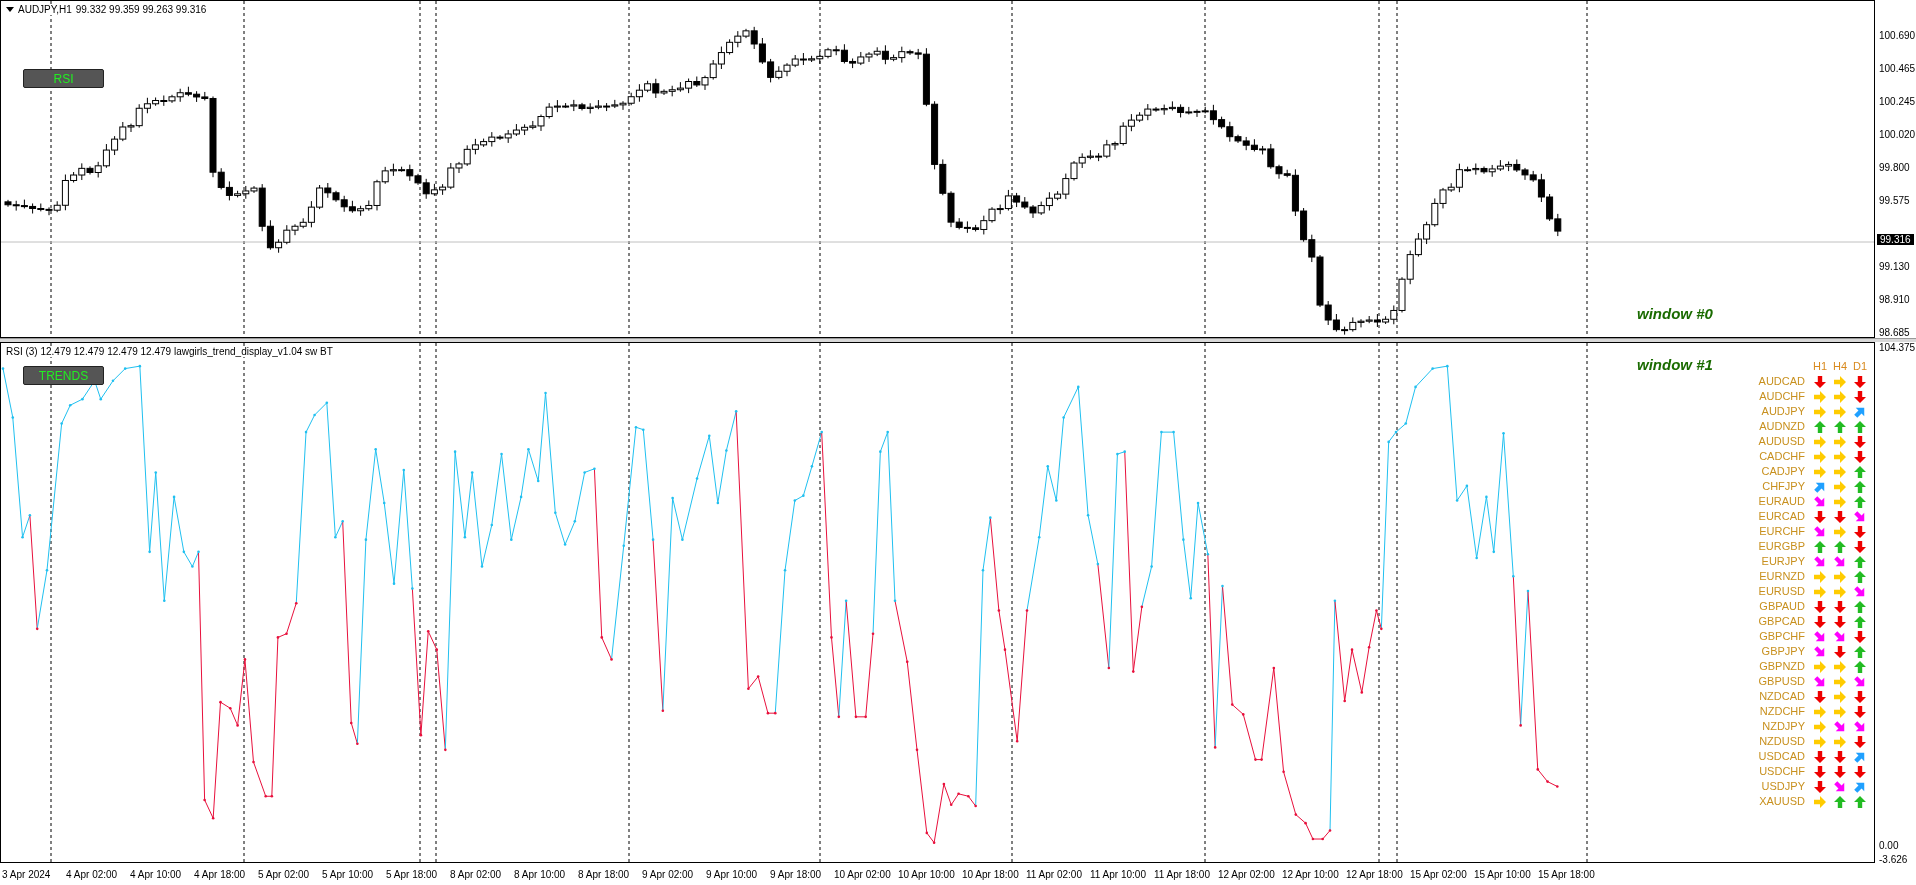 The image size is (1916, 885). I want to click on price-label: 100.690, so click(1897, 35).